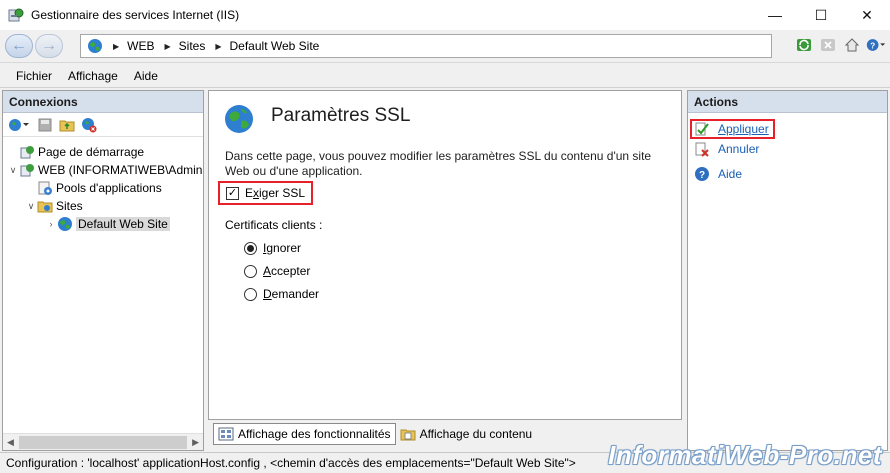 The width and height of the screenshot is (890, 473). Describe the element at coordinates (408, 435) in the screenshot. I see `content-view-icon` at that location.